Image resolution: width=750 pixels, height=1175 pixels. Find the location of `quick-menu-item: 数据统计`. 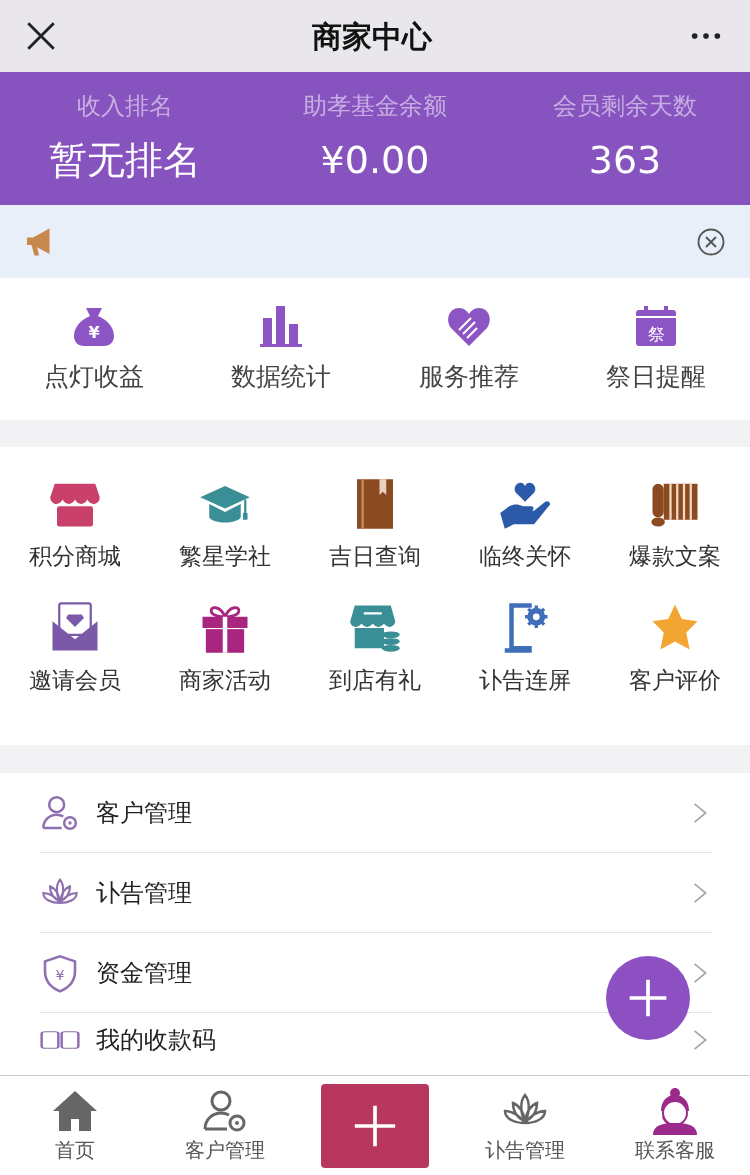

quick-menu-item: 数据统计 is located at coordinates (281, 349).